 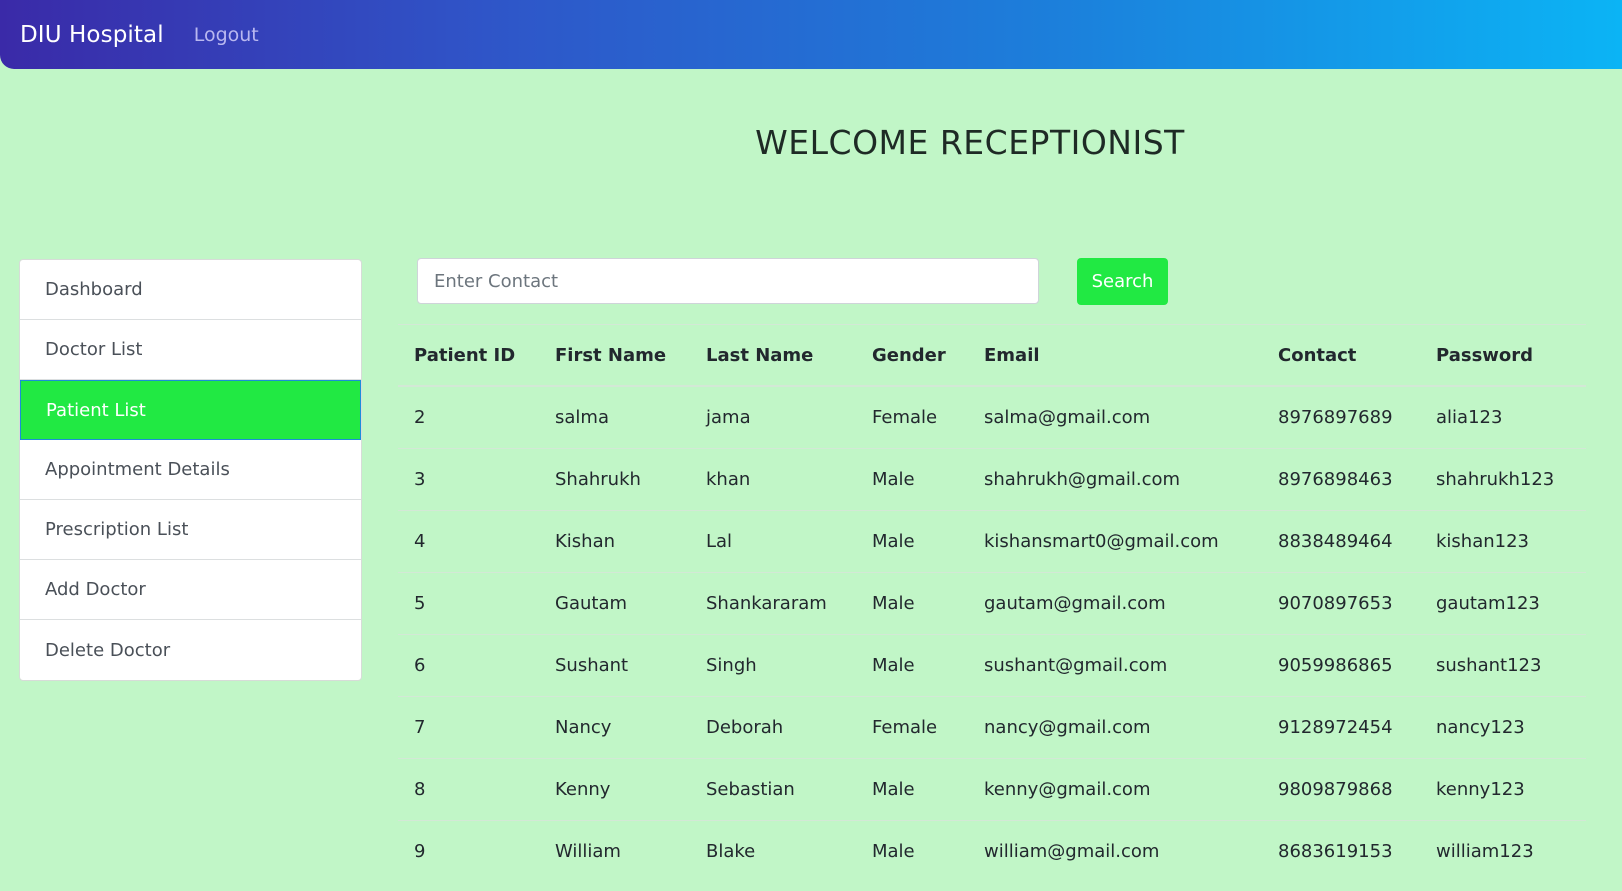 I want to click on sidebar-item-prescription-list: Prescription List, so click(x=190, y=530).